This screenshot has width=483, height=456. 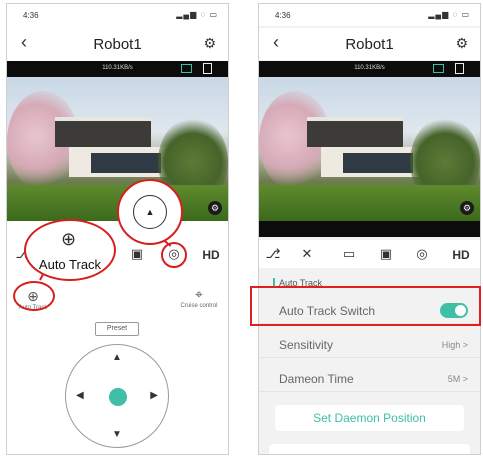 What do you see at coordinates (70, 250) in the screenshot?
I see `callout-auto-track: ⊕ Auto Track` at bounding box center [70, 250].